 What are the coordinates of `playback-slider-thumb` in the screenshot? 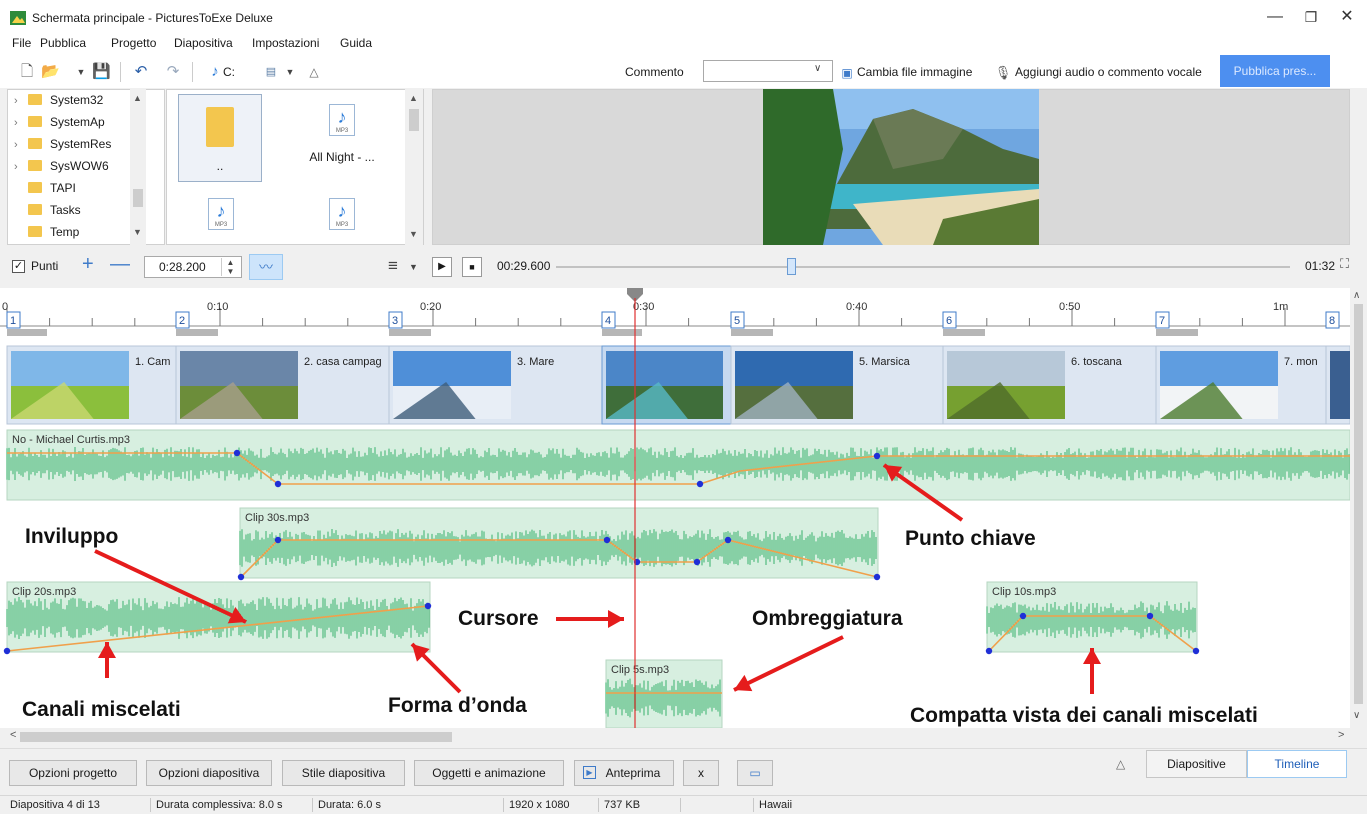 It's located at (791, 266).